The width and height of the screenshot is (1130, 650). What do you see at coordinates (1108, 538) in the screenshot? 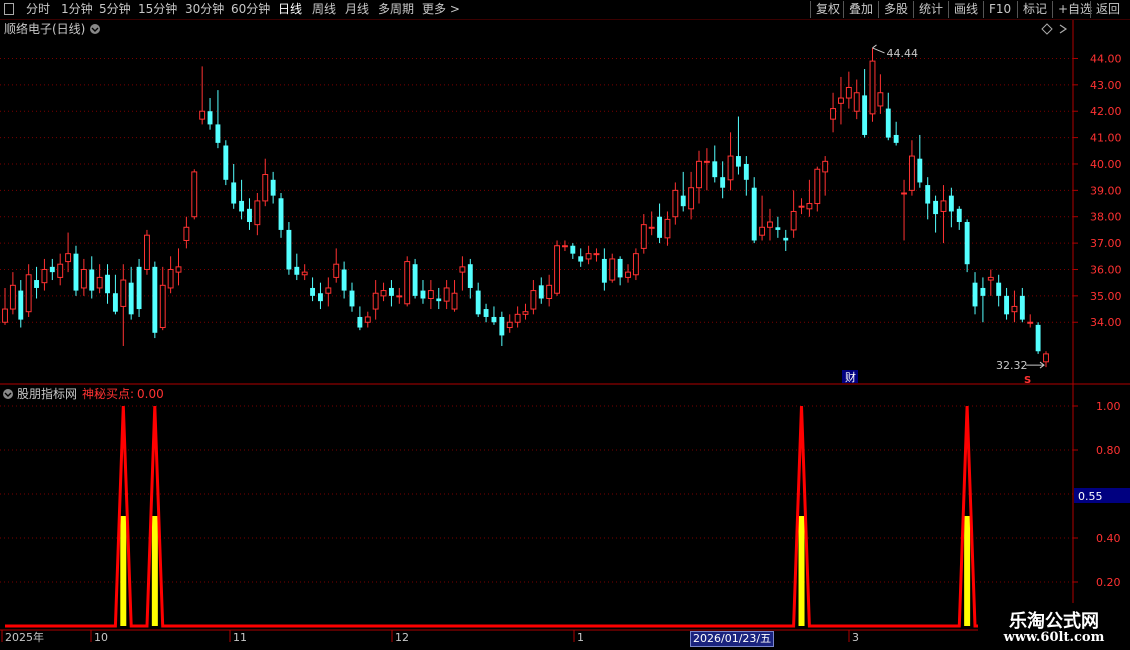
I see `indicator-tick-label: 0.40` at bounding box center [1108, 538].